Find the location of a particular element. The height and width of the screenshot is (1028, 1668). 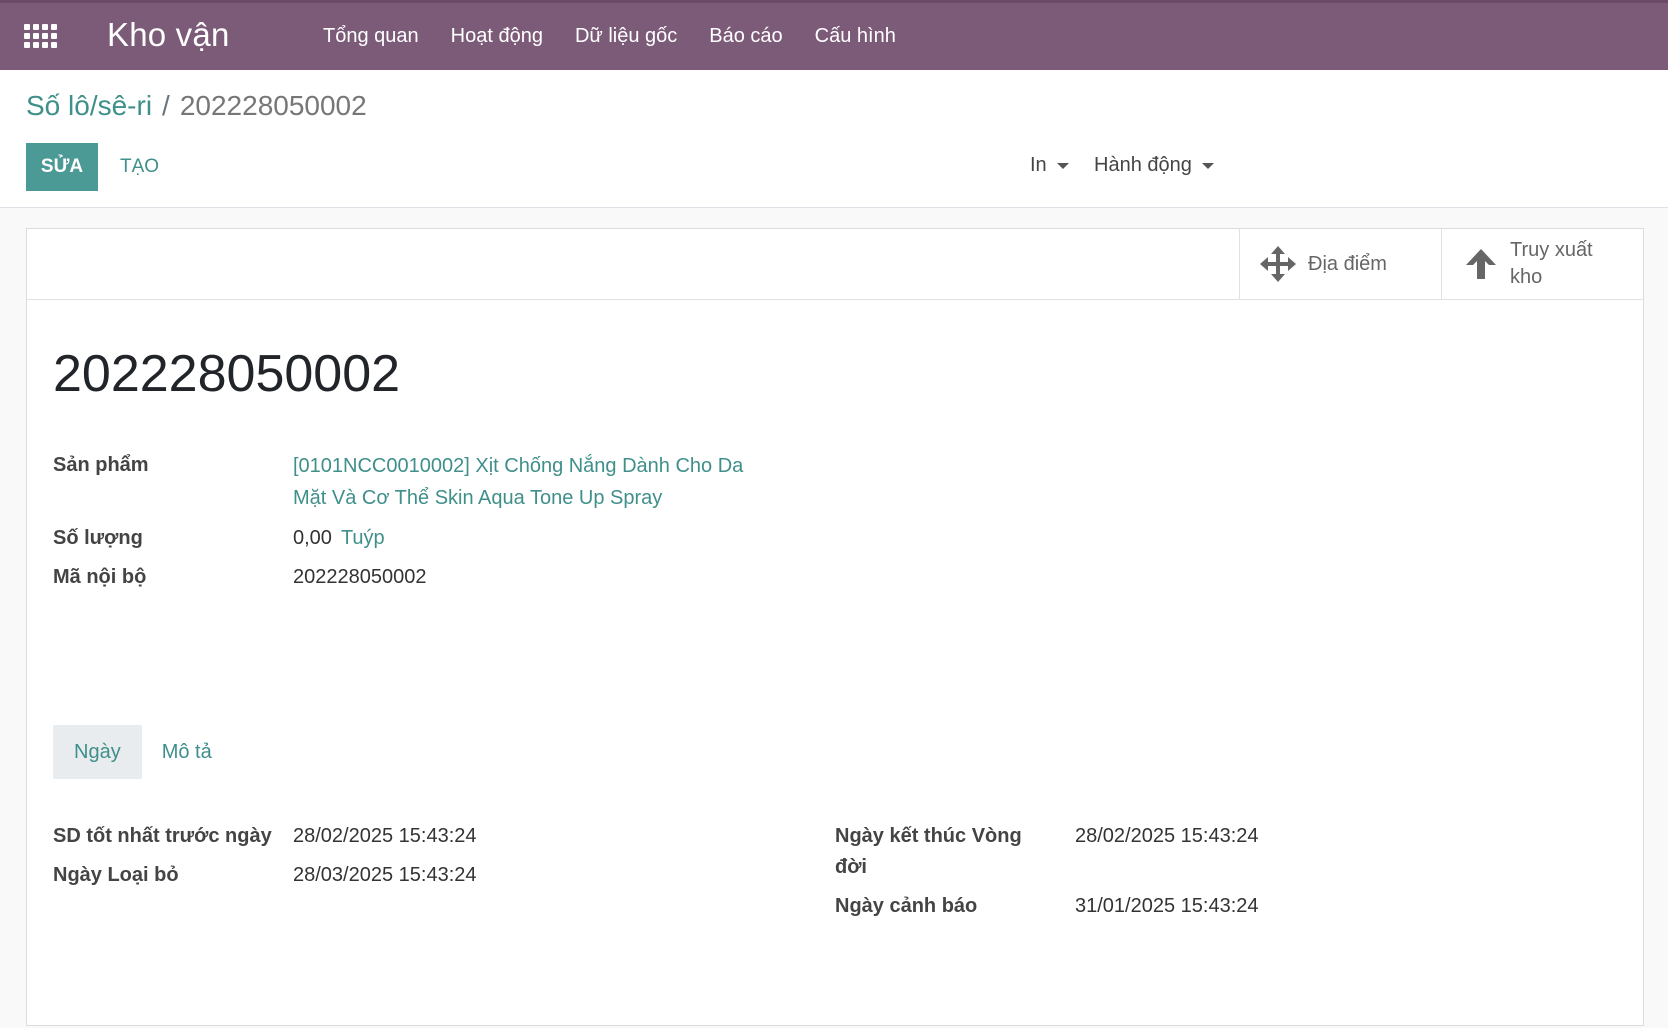

breadcrumb-parent-link: Số lô/sê-ri is located at coordinates (89, 106).